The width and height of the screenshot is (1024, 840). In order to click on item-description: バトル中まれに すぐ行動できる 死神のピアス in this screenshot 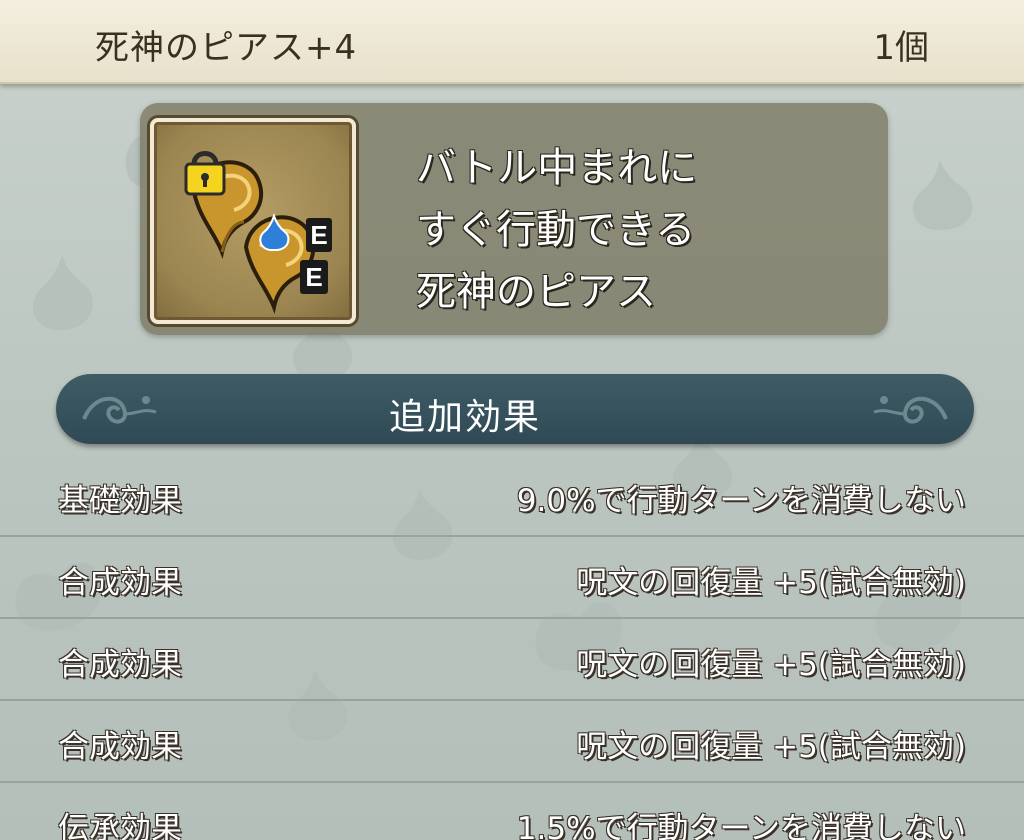, I will do `click(556, 230)`.